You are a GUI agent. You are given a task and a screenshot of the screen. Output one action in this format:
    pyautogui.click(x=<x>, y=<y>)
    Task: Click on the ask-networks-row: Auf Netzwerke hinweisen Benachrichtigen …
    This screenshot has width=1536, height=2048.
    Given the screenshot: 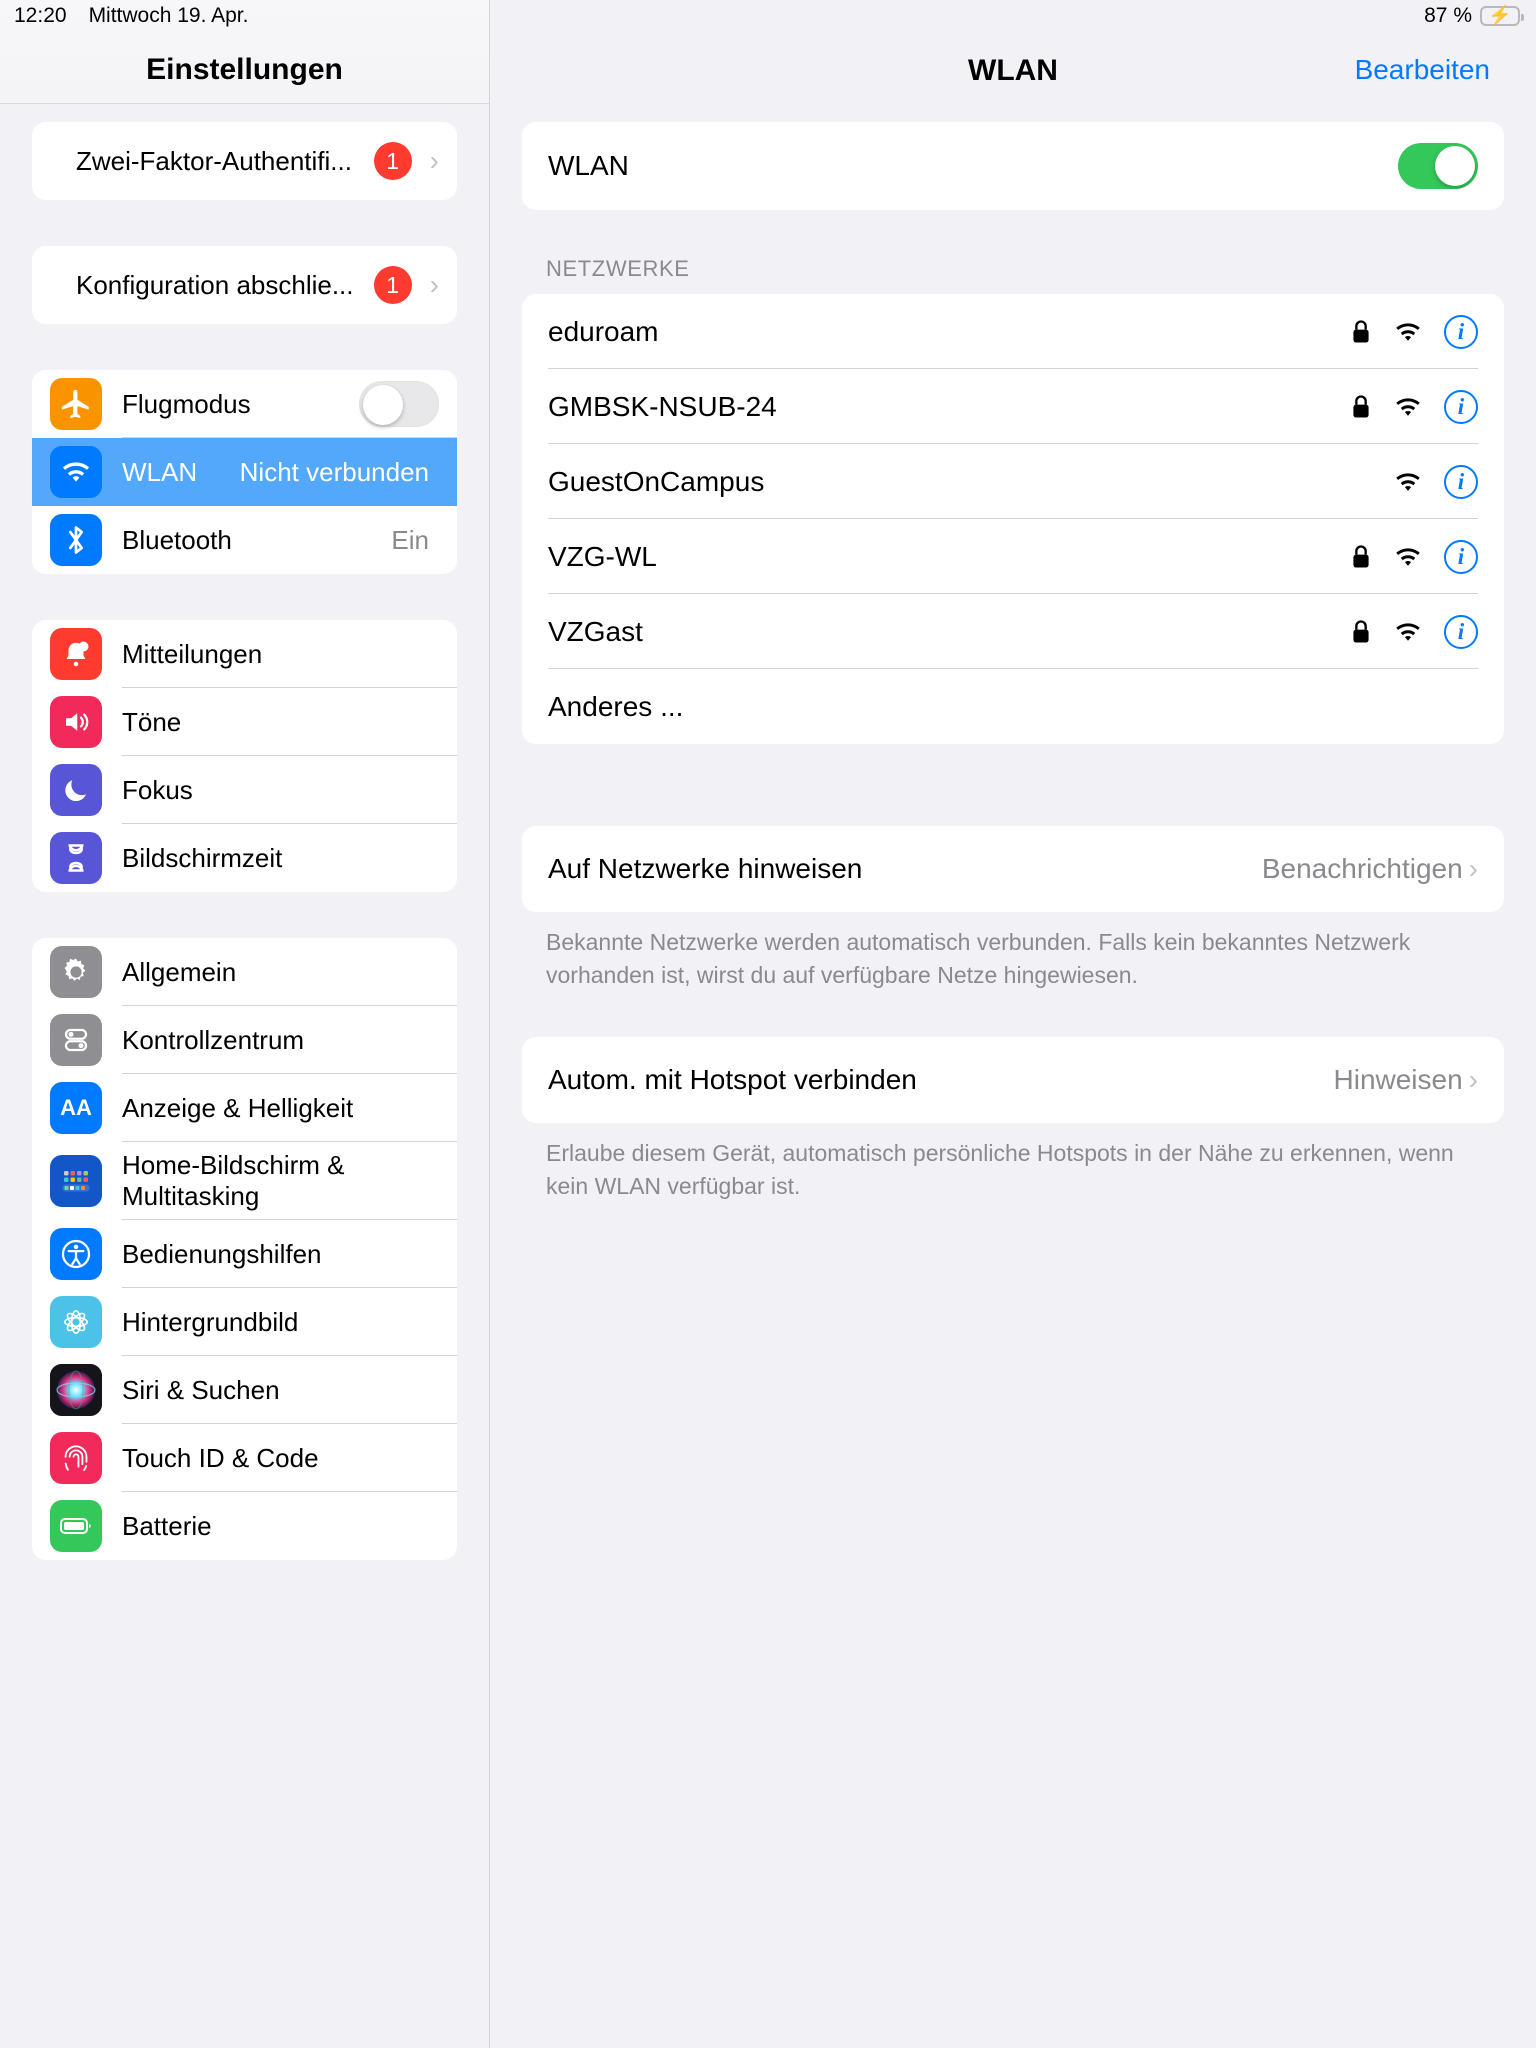 What is the action you would take?
    pyautogui.click(x=1013, y=869)
    